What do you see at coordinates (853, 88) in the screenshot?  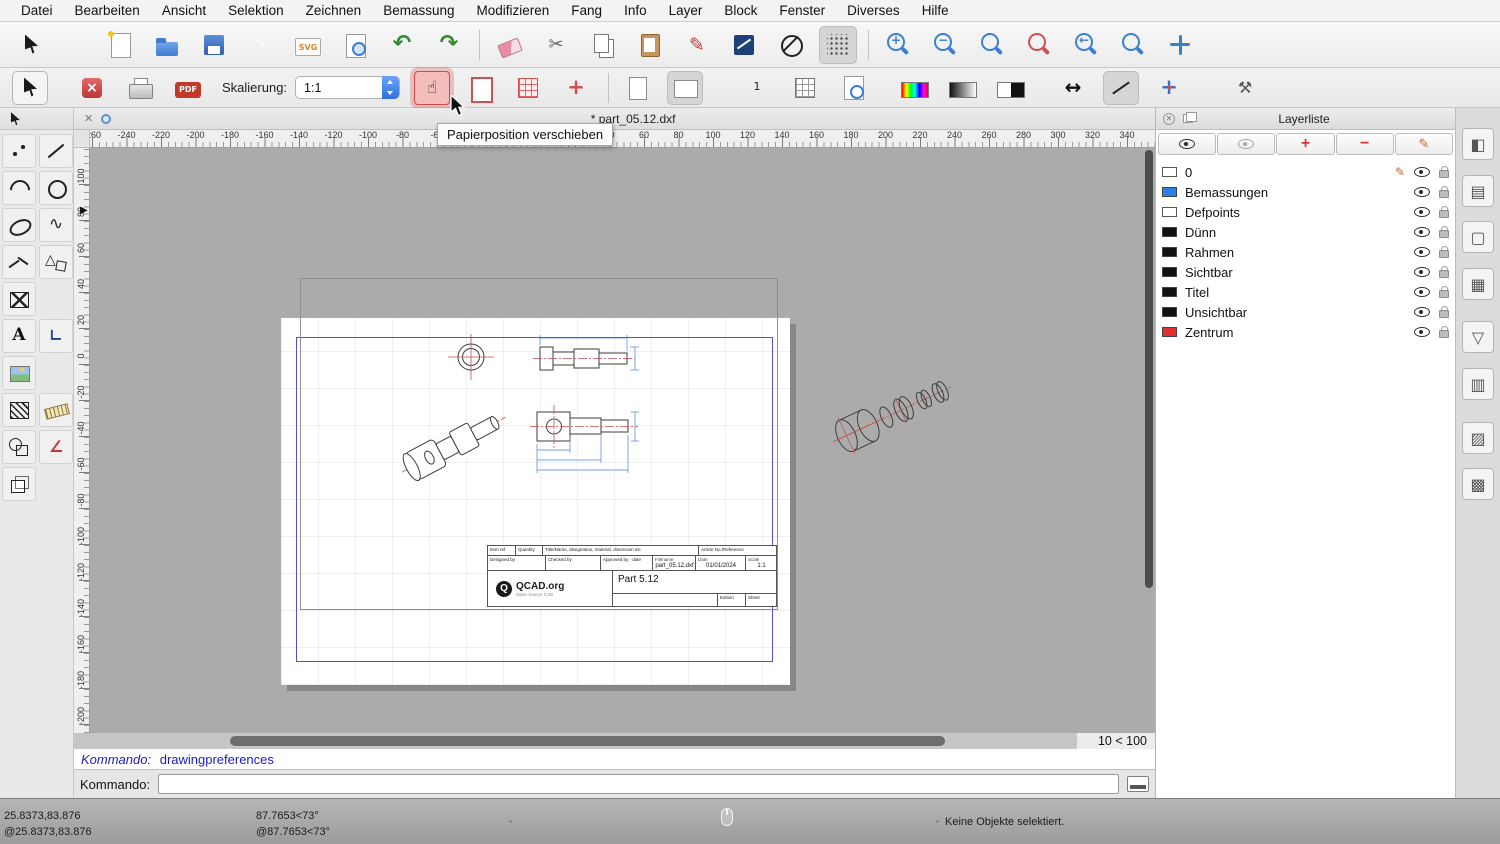 I see `zoom-to-page-button` at bounding box center [853, 88].